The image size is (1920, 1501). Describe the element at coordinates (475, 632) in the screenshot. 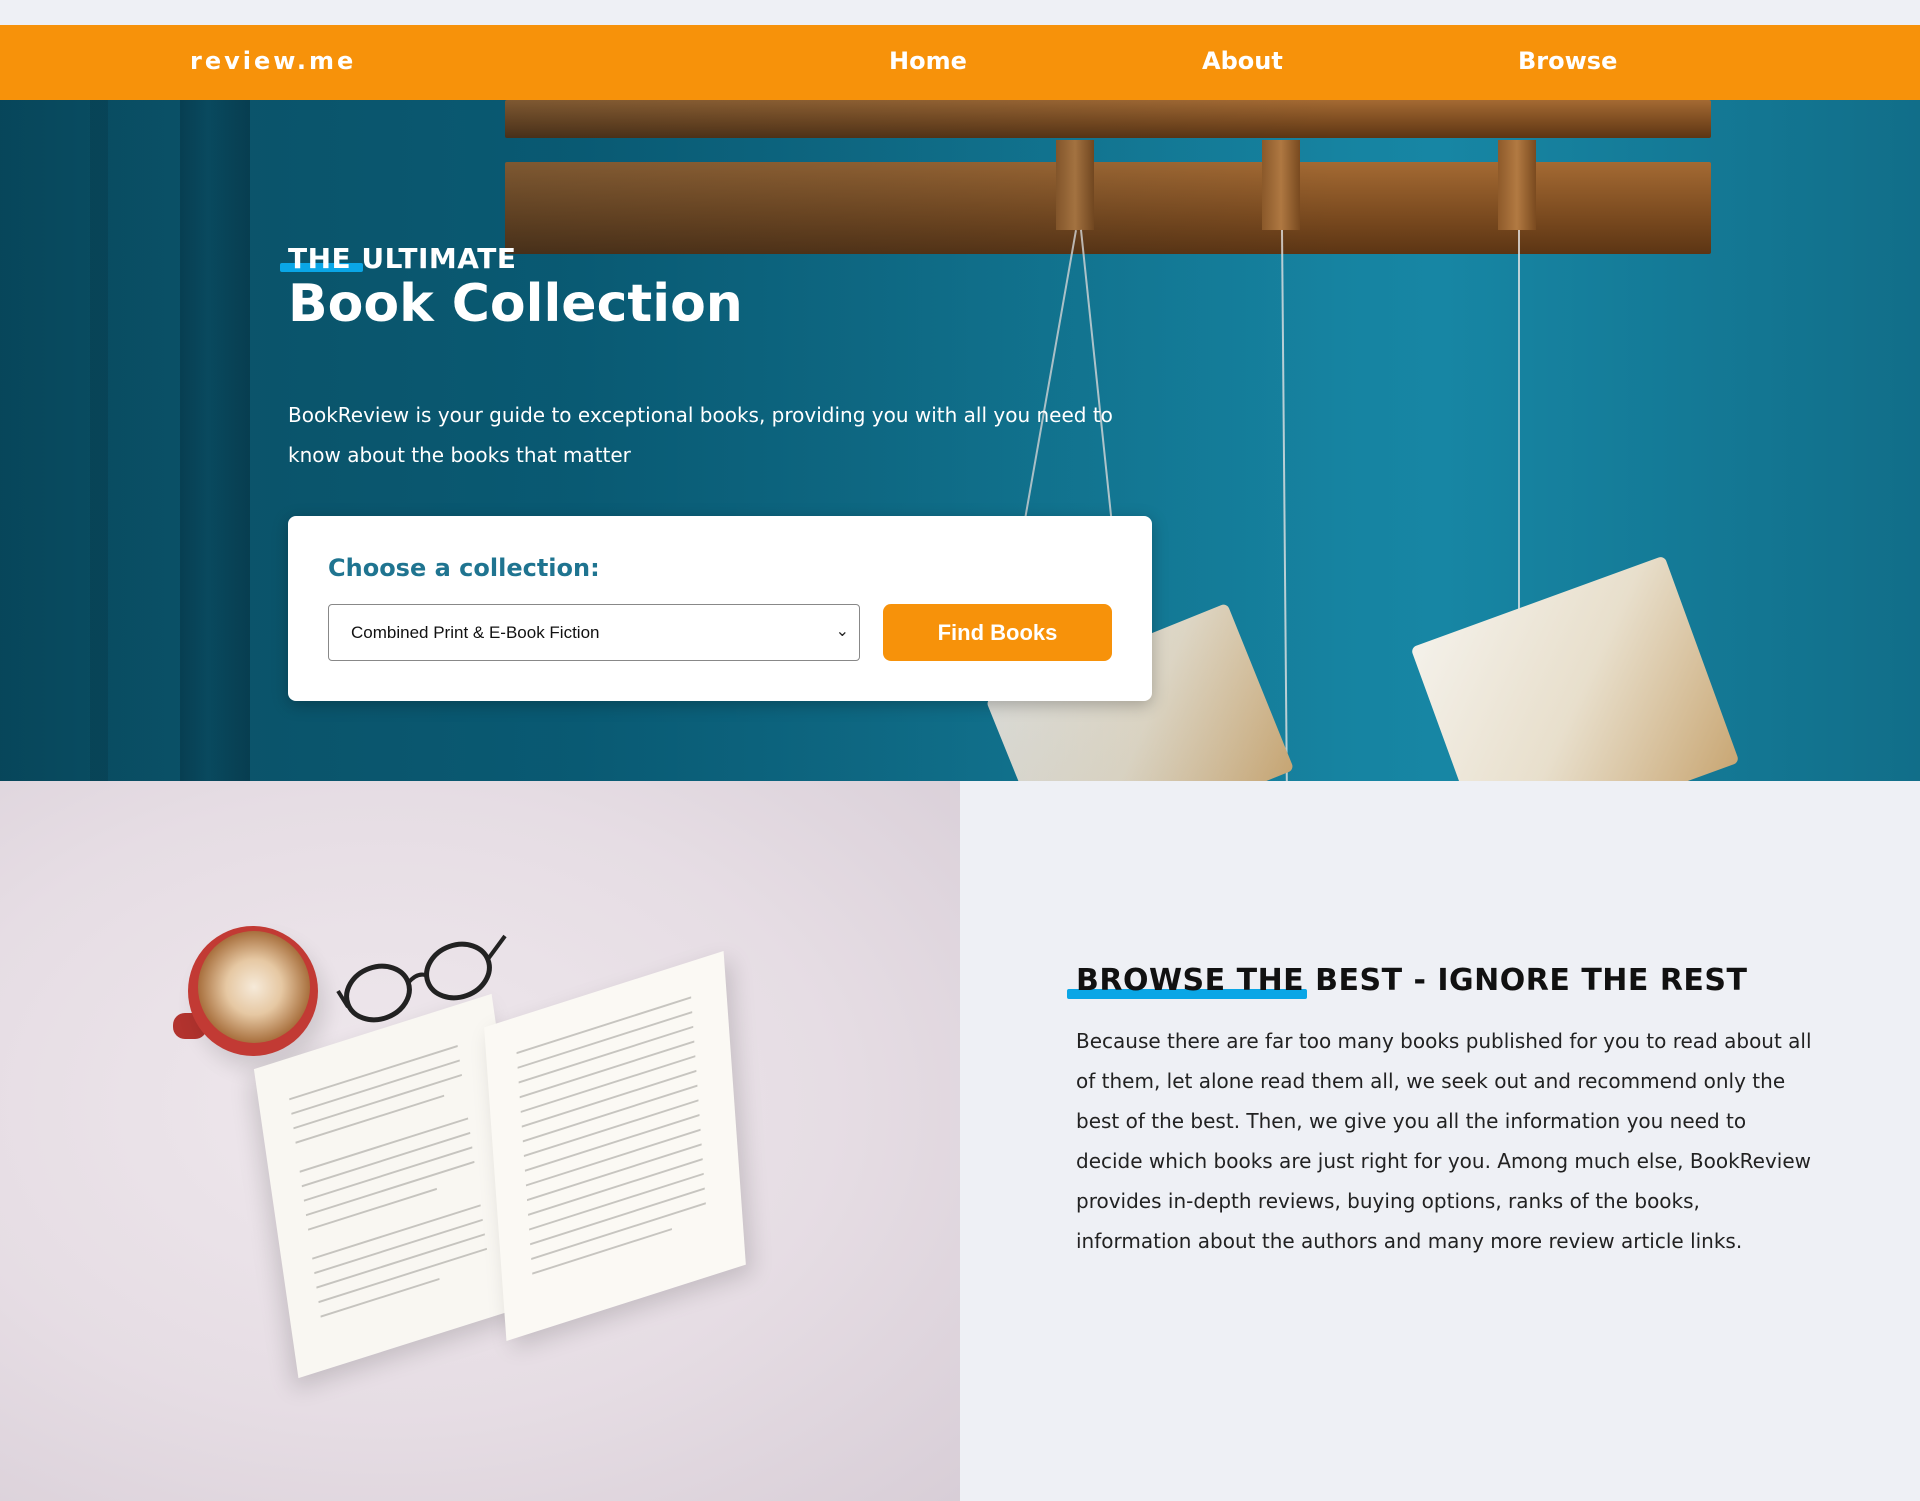

I see `collection-select-value: Combined Print & E-Book Fiction` at that location.